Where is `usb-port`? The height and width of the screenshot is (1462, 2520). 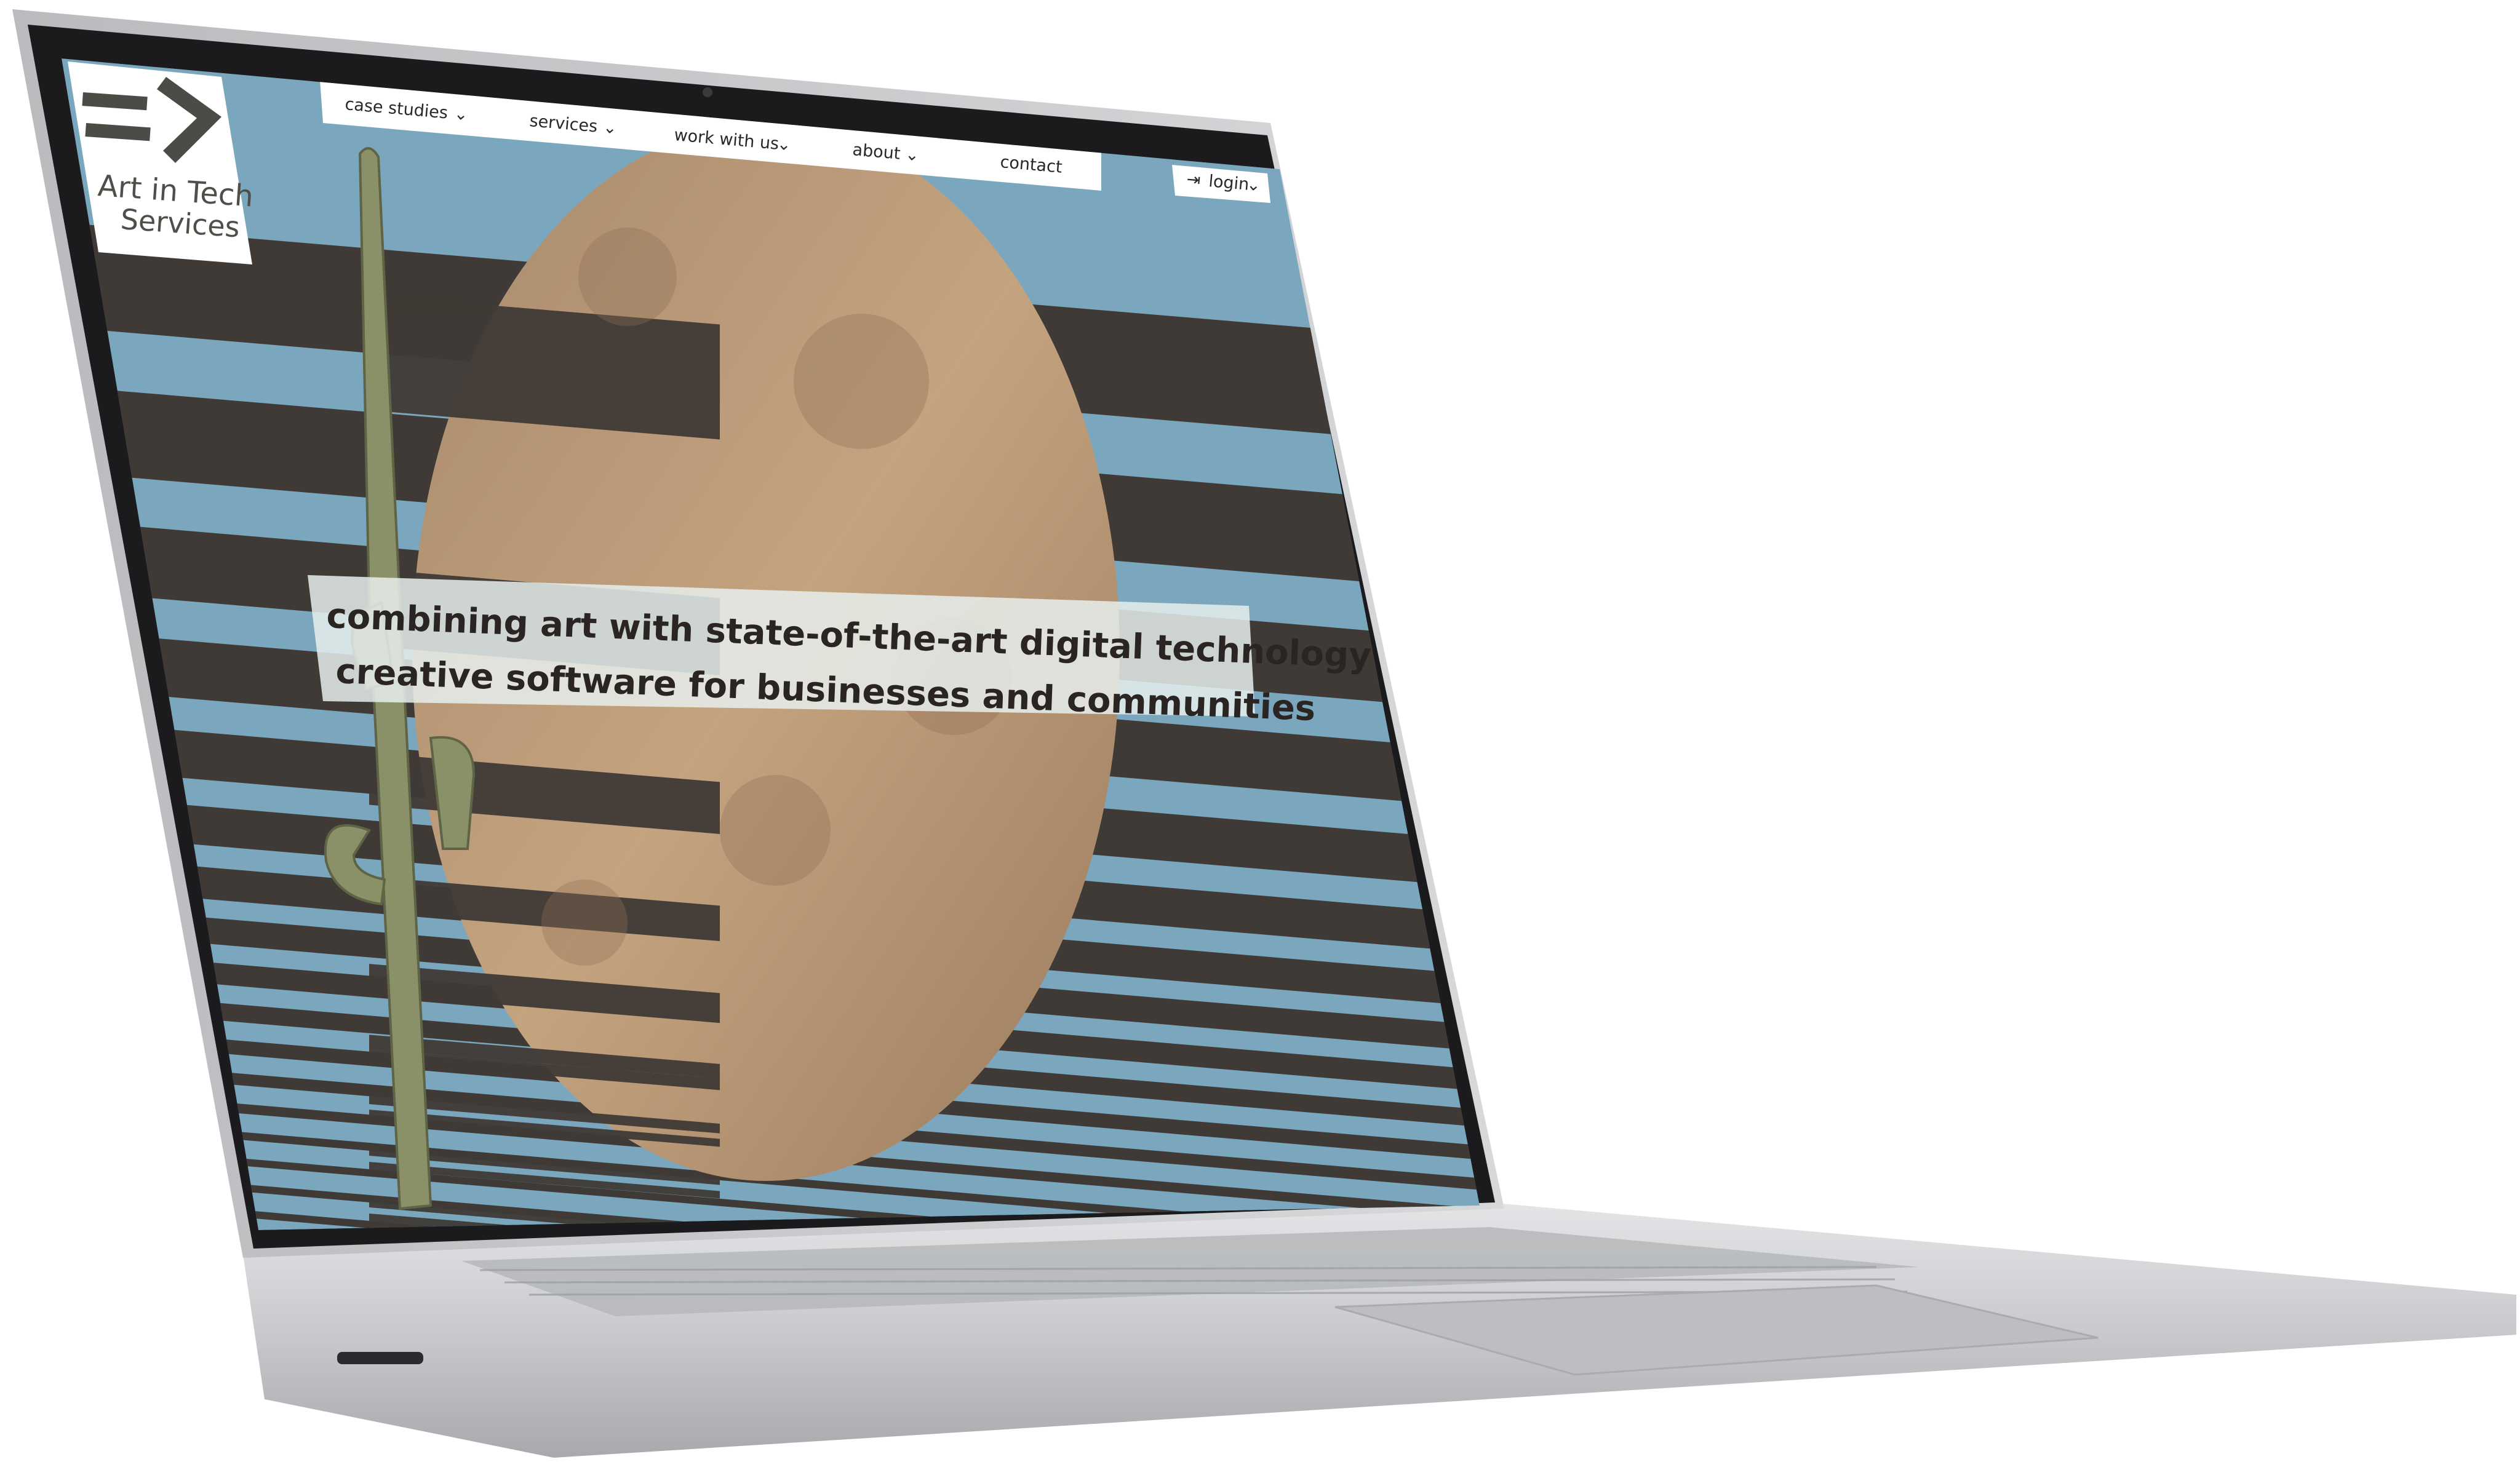 usb-port is located at coordinates (380, 1358).